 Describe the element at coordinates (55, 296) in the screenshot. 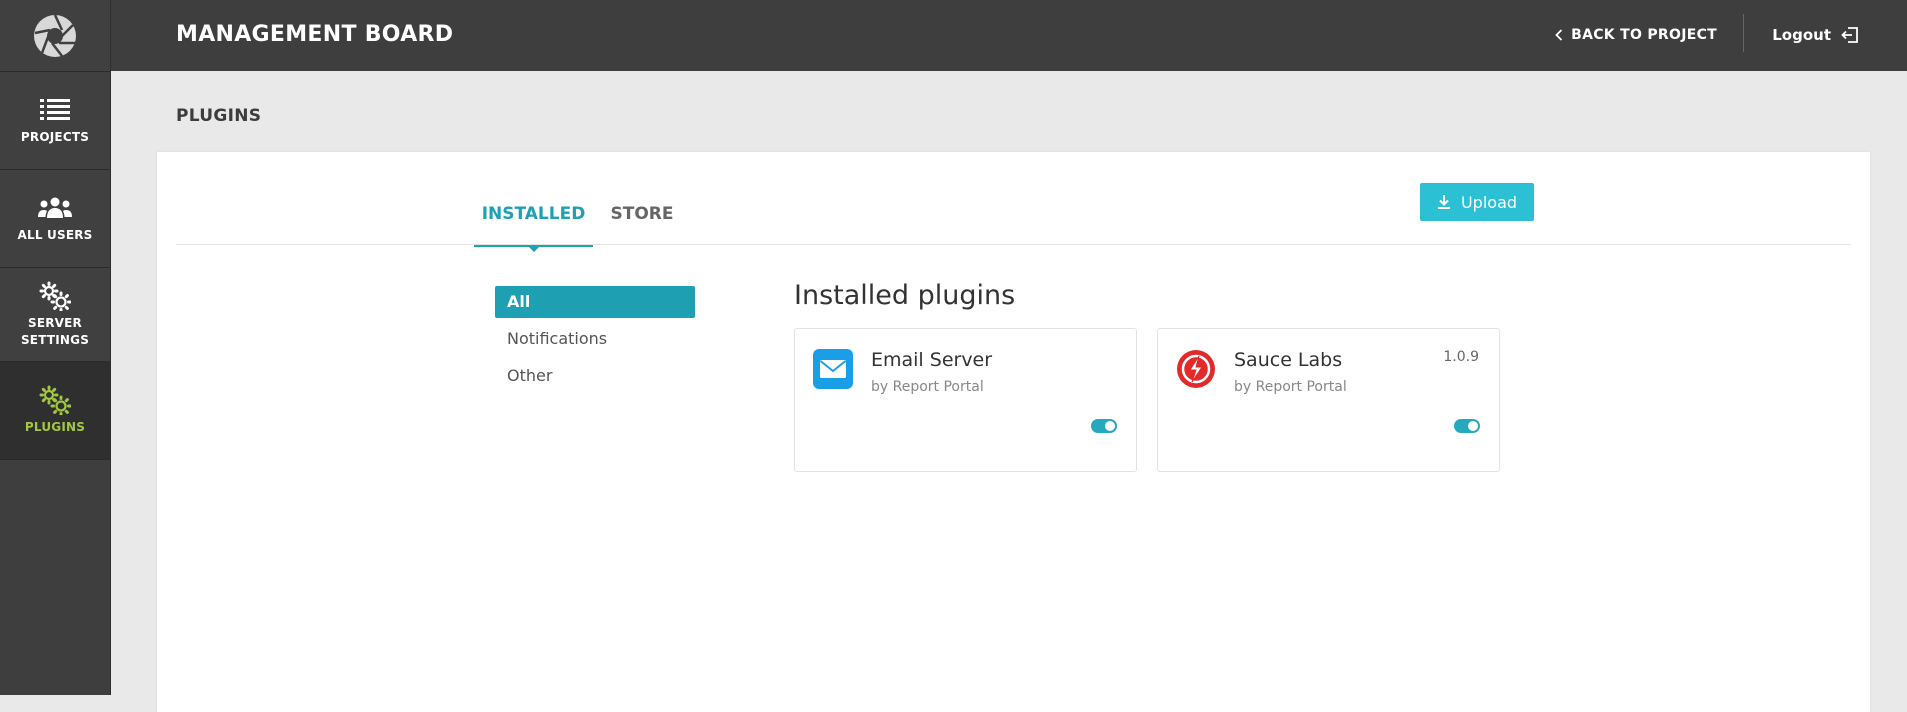

I see `gears-icon` at that location.